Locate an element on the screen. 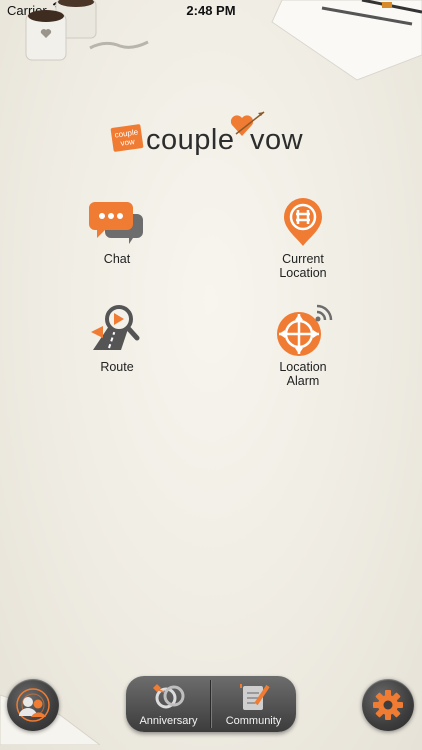 This screenshot has width=422, height=750. route-button: Route is located at coordinates (117, 338).